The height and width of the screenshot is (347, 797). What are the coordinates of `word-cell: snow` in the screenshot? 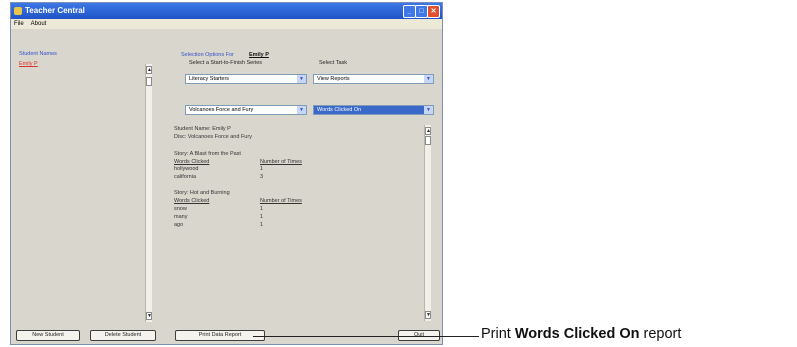 It's located at (180, 209).